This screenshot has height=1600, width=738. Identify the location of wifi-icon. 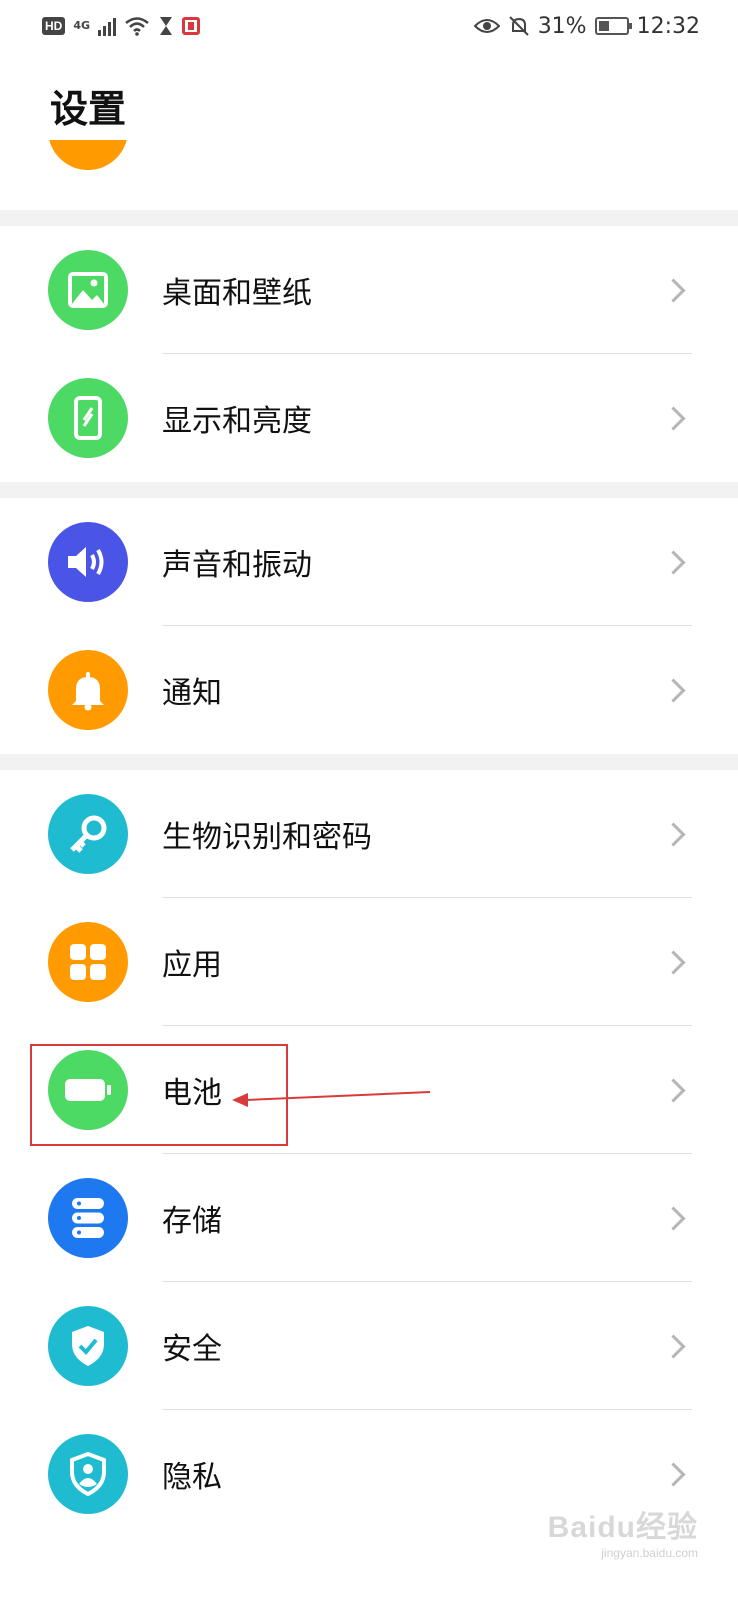
(137, 26).